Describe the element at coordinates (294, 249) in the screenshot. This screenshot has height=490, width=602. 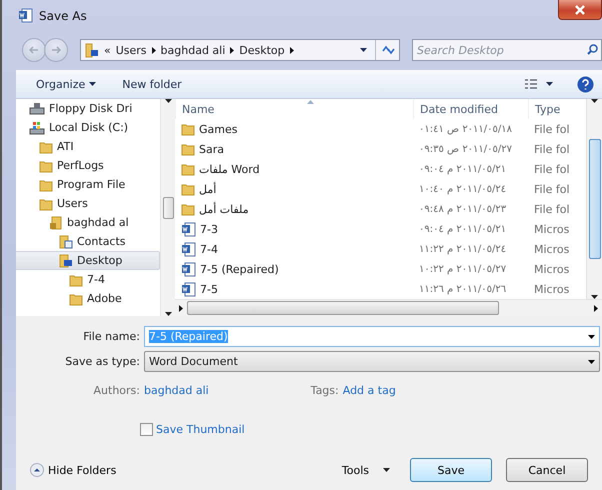
I see `file-name-cell: 7-4` at that location.